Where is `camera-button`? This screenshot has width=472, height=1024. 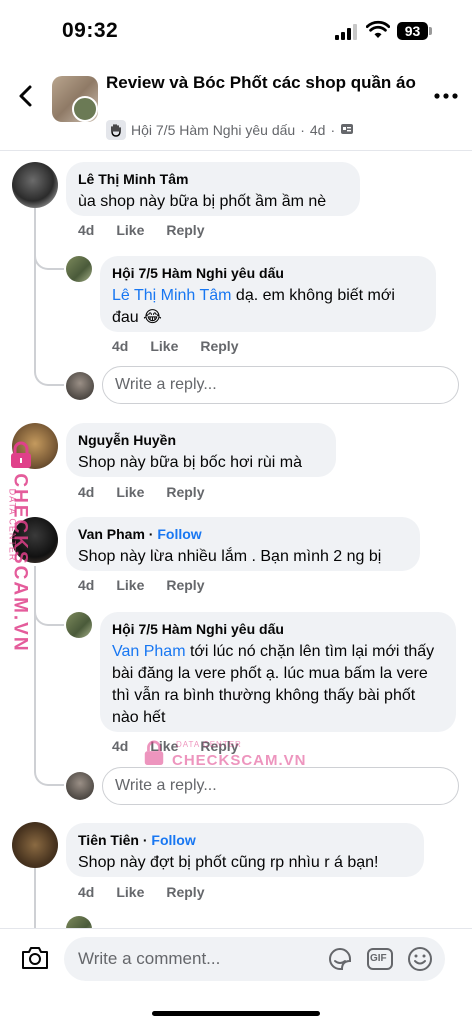
camera-button is located at coordinates (35, 958).